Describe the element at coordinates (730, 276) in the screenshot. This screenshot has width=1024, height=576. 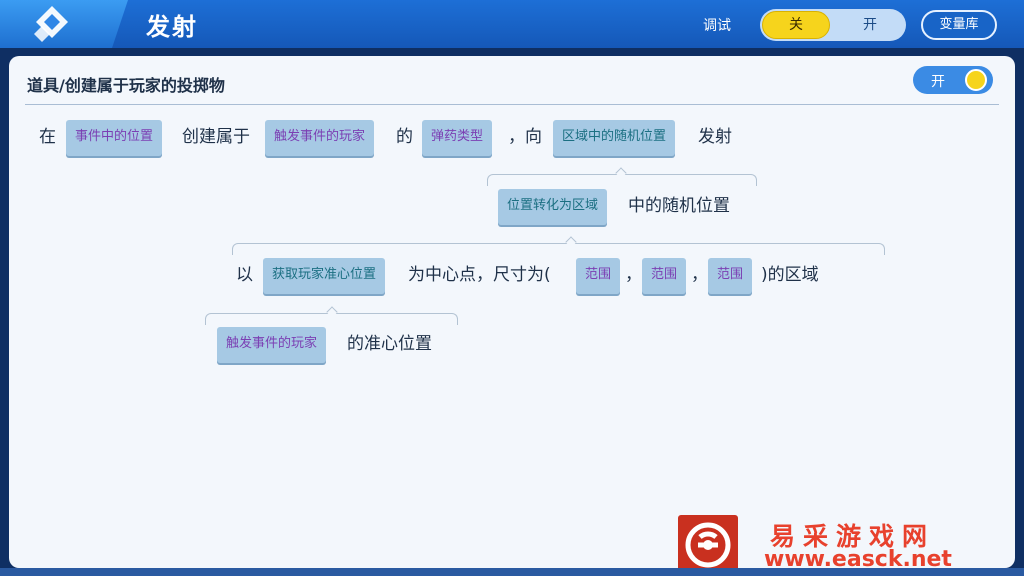
I see `param-range-z: 范围` at that location.